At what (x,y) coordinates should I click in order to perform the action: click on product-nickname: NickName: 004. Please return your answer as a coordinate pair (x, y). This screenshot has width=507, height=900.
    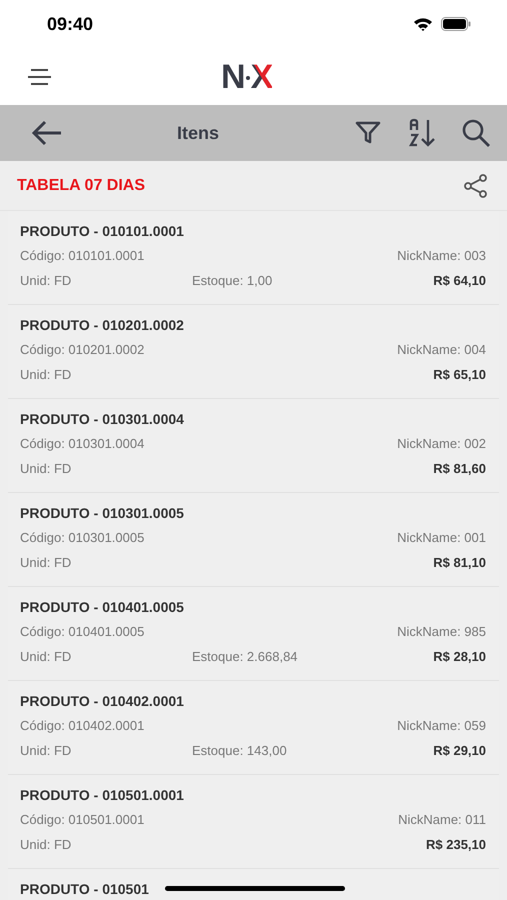
    Looking at the image, I should click on (441, 349).